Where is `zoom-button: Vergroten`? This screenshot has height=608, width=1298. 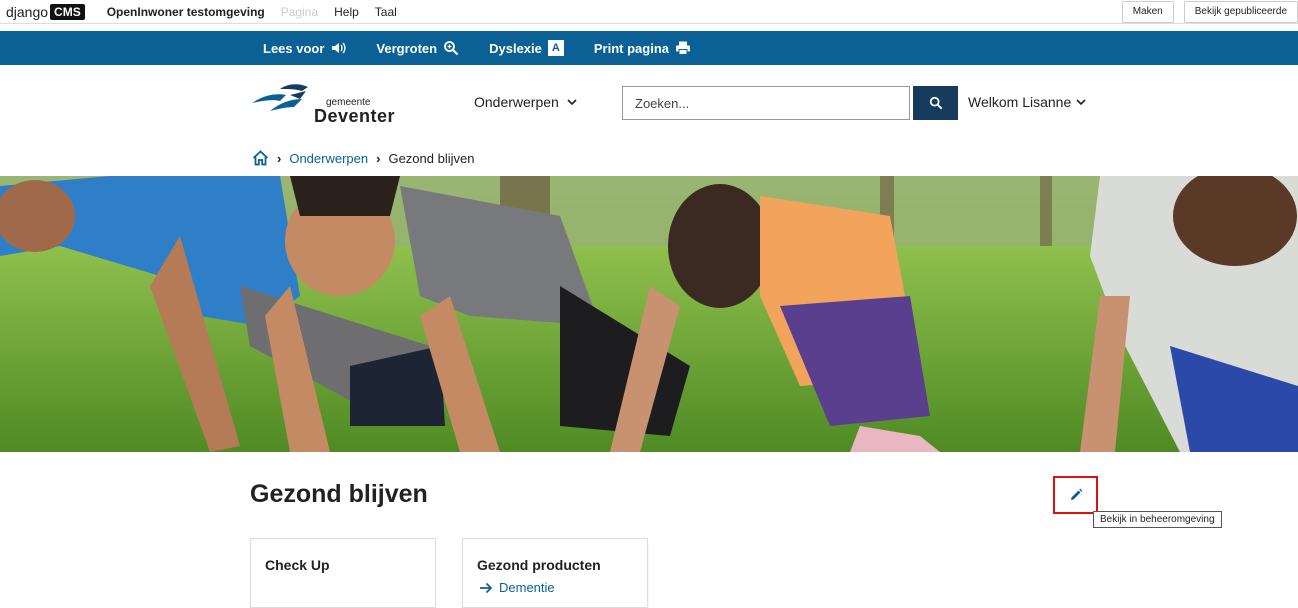 zoom-button: Vergroten is located at coordinates (417, 48).